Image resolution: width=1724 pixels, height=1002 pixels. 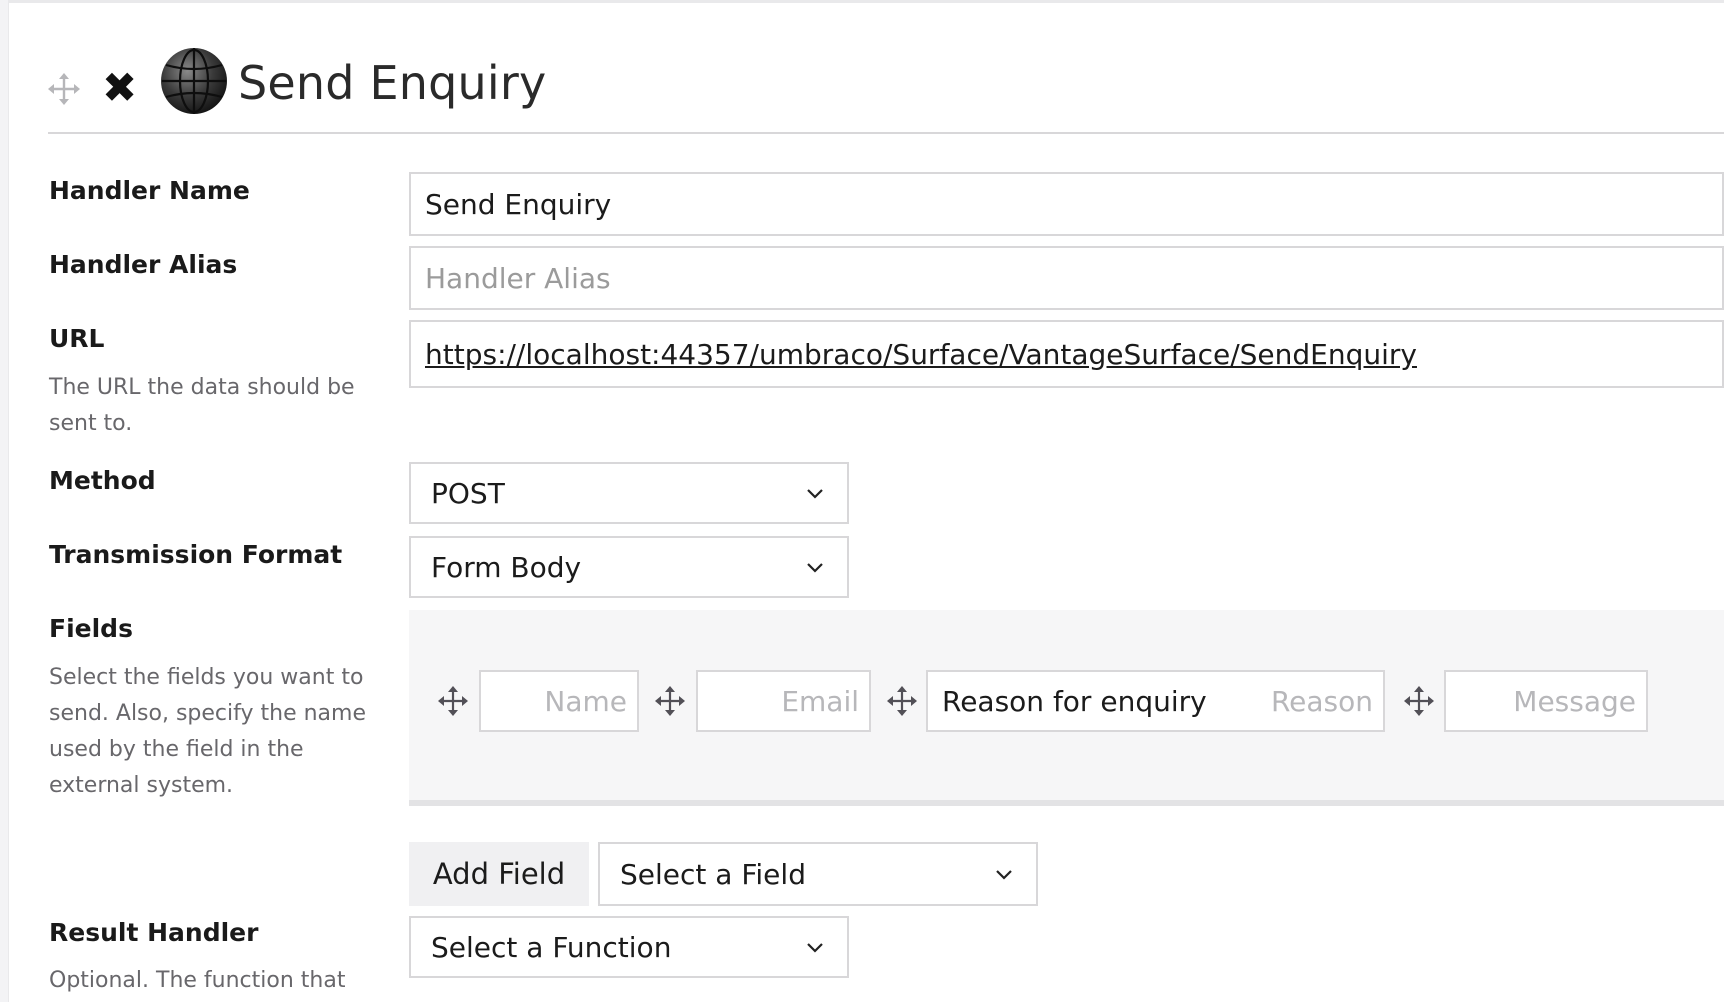 What do you see at coordinates (202, 405) in the screenshot?
I see `url-description: The URL the data should be sent to.` at bounding box center [202, 405].